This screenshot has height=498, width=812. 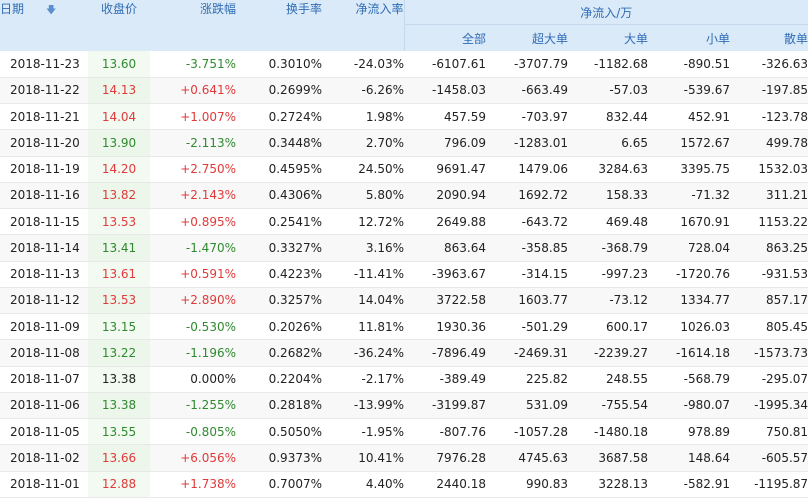 I want to click on cell-xl: -1283.01, so click(x=527, y=143).